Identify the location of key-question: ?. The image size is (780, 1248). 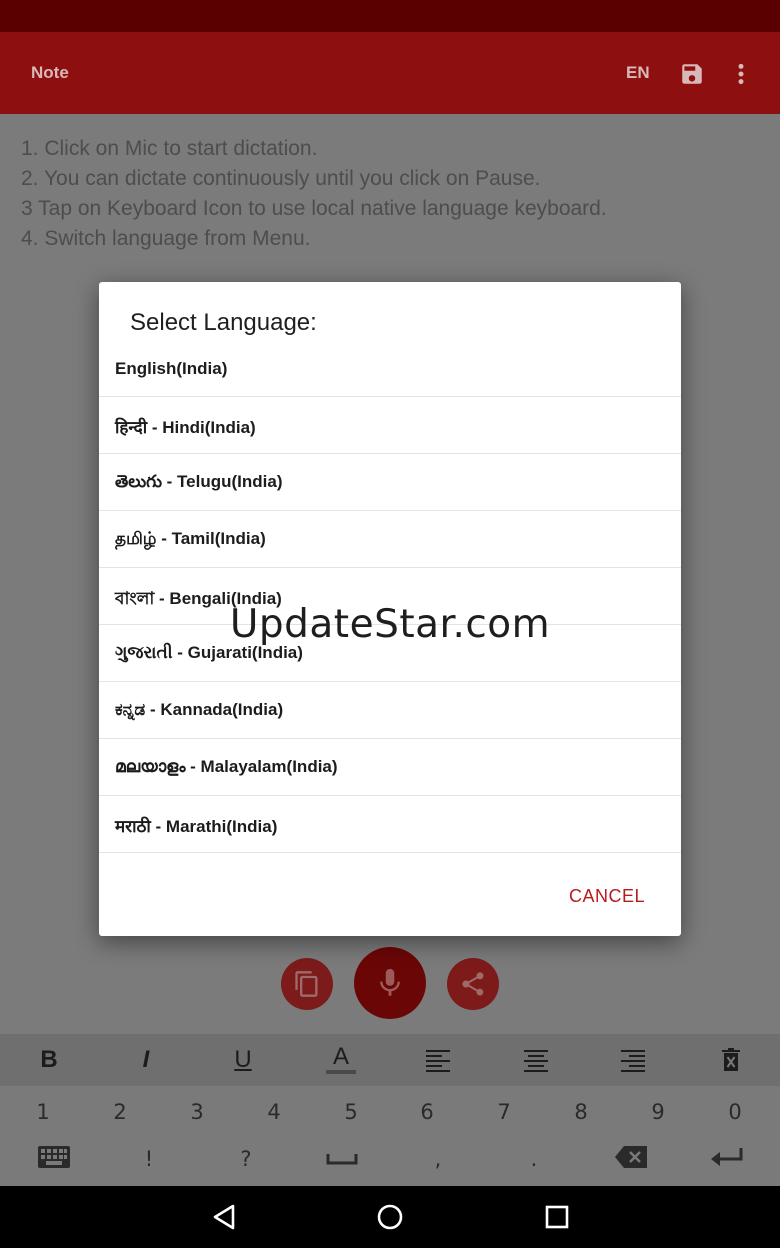
(246, 1159).